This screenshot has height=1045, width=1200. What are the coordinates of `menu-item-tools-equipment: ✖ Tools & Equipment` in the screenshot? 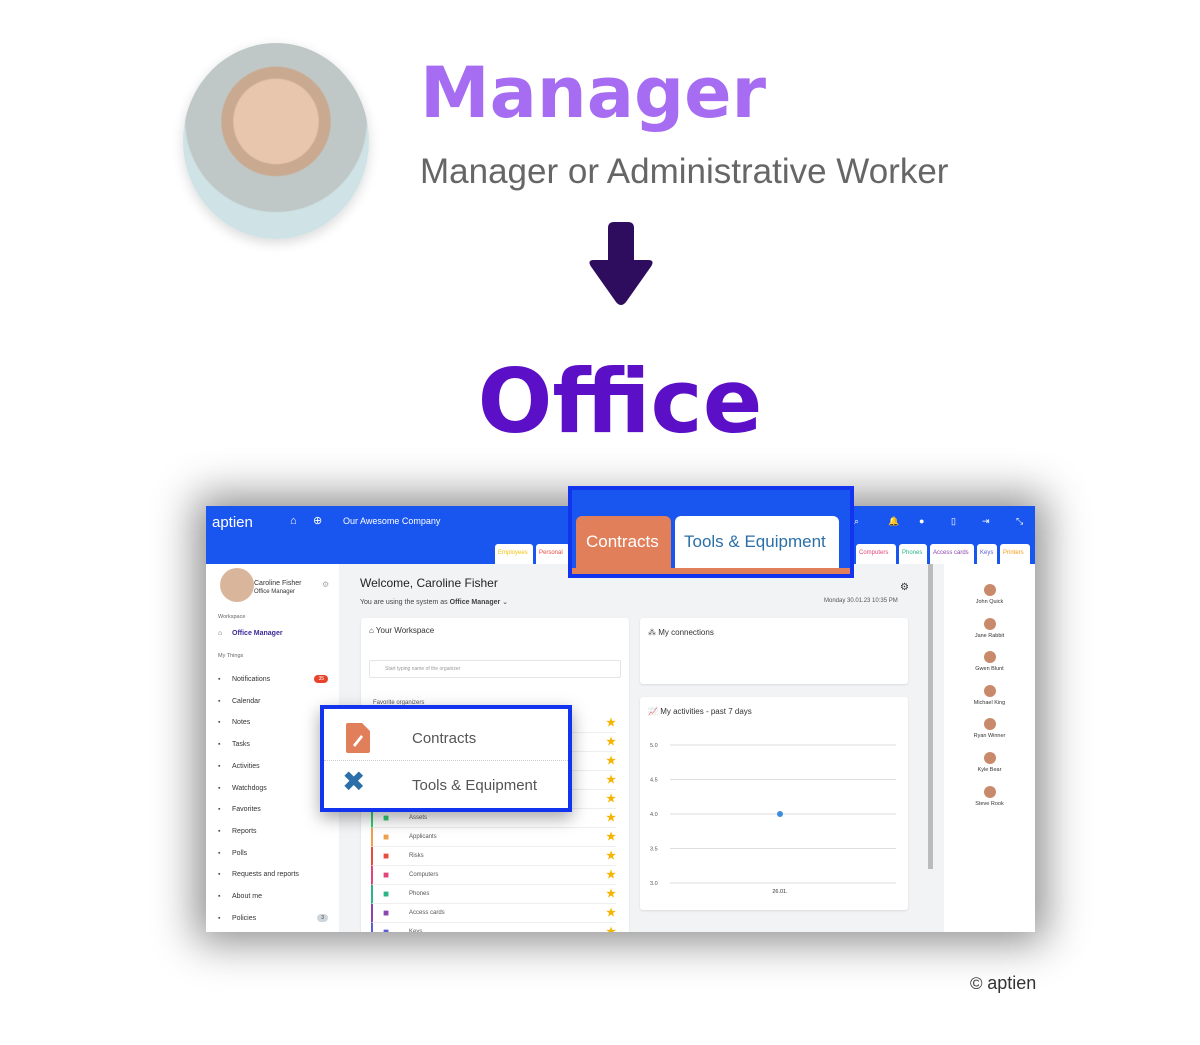 It's located at (446, 786).